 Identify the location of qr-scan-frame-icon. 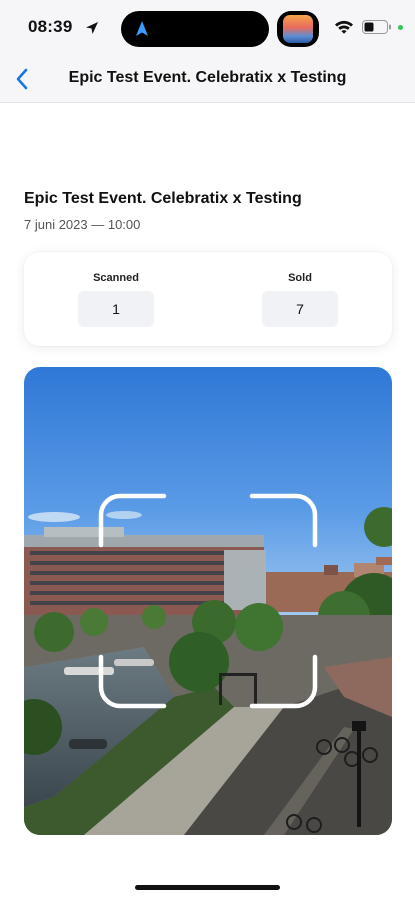
(208, 601).